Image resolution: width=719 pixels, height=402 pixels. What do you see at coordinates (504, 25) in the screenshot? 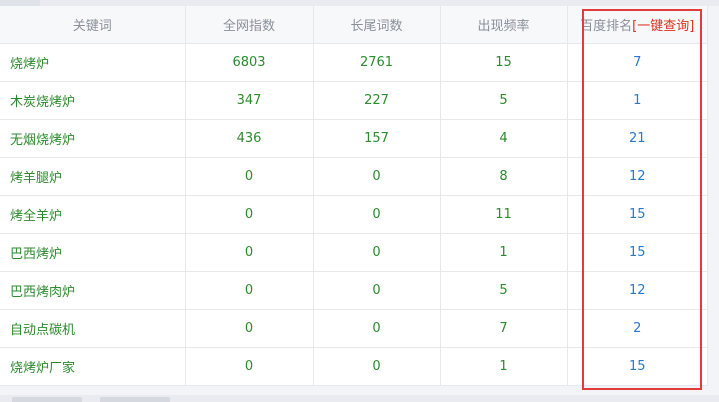
I see `header-frequency: 出现频率` at bounding box center [504, 25].